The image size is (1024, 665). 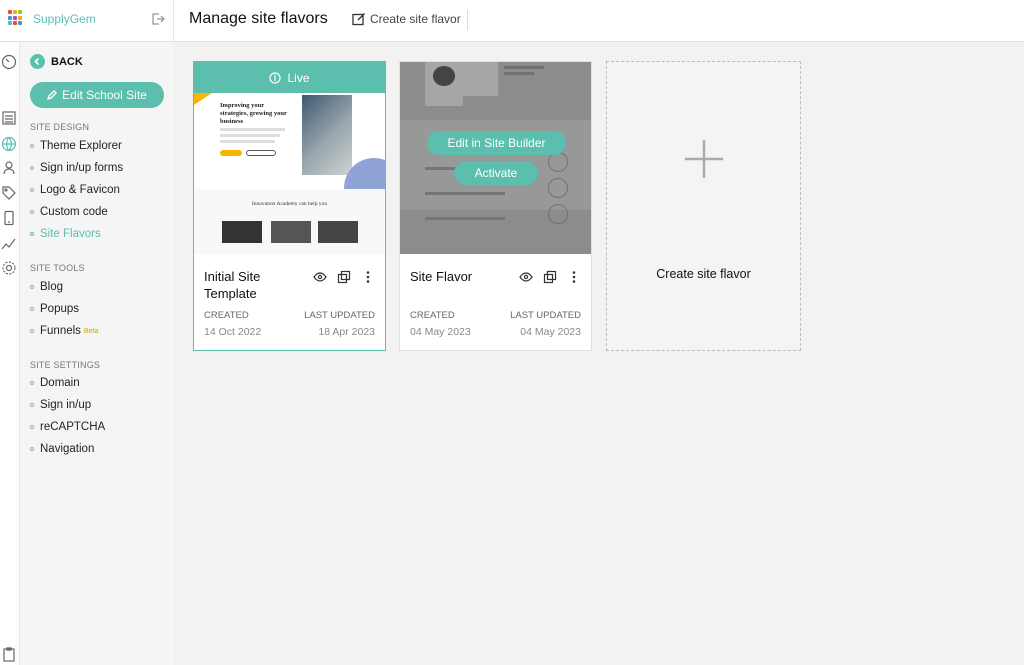 What do you see at coordinates (440, 332) in the screenshot?
I see `created-date: 04 May 2023` at bounding box center [440, 332].